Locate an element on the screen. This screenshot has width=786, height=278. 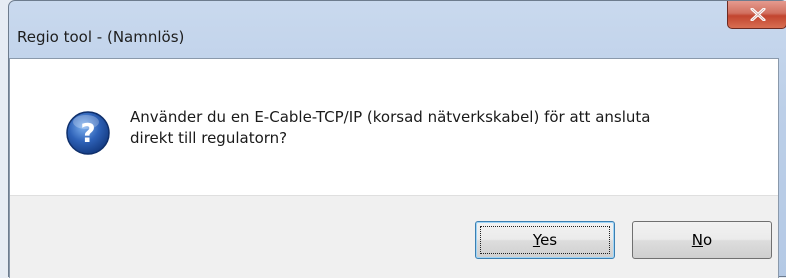
no-button: No is located at coordinates (702, 240).